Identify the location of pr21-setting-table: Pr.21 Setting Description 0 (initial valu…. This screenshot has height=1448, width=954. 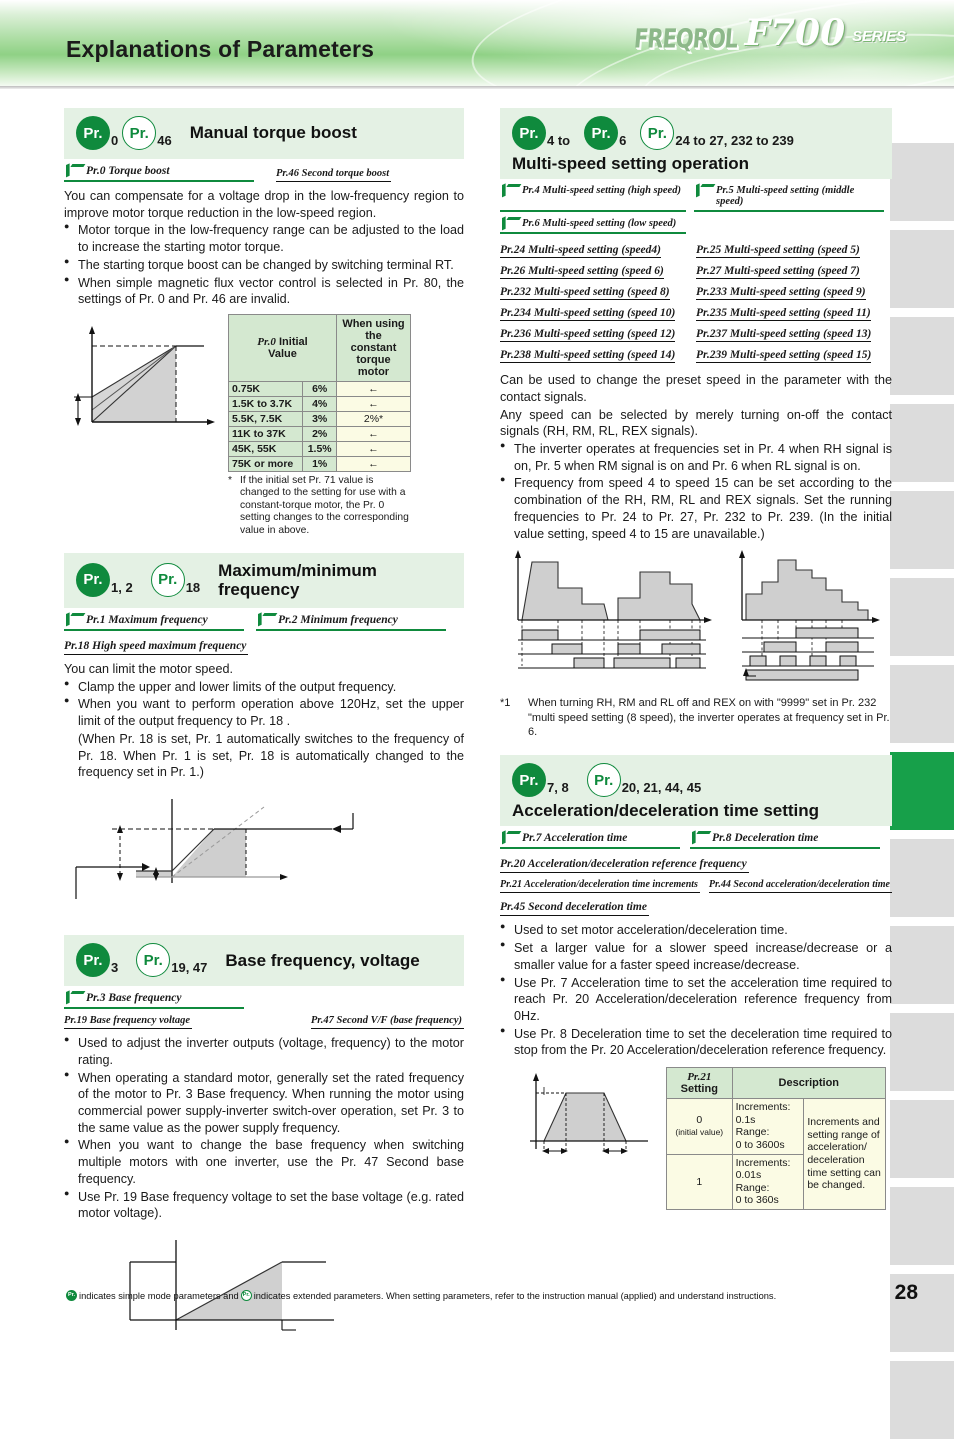
(776, 1138).